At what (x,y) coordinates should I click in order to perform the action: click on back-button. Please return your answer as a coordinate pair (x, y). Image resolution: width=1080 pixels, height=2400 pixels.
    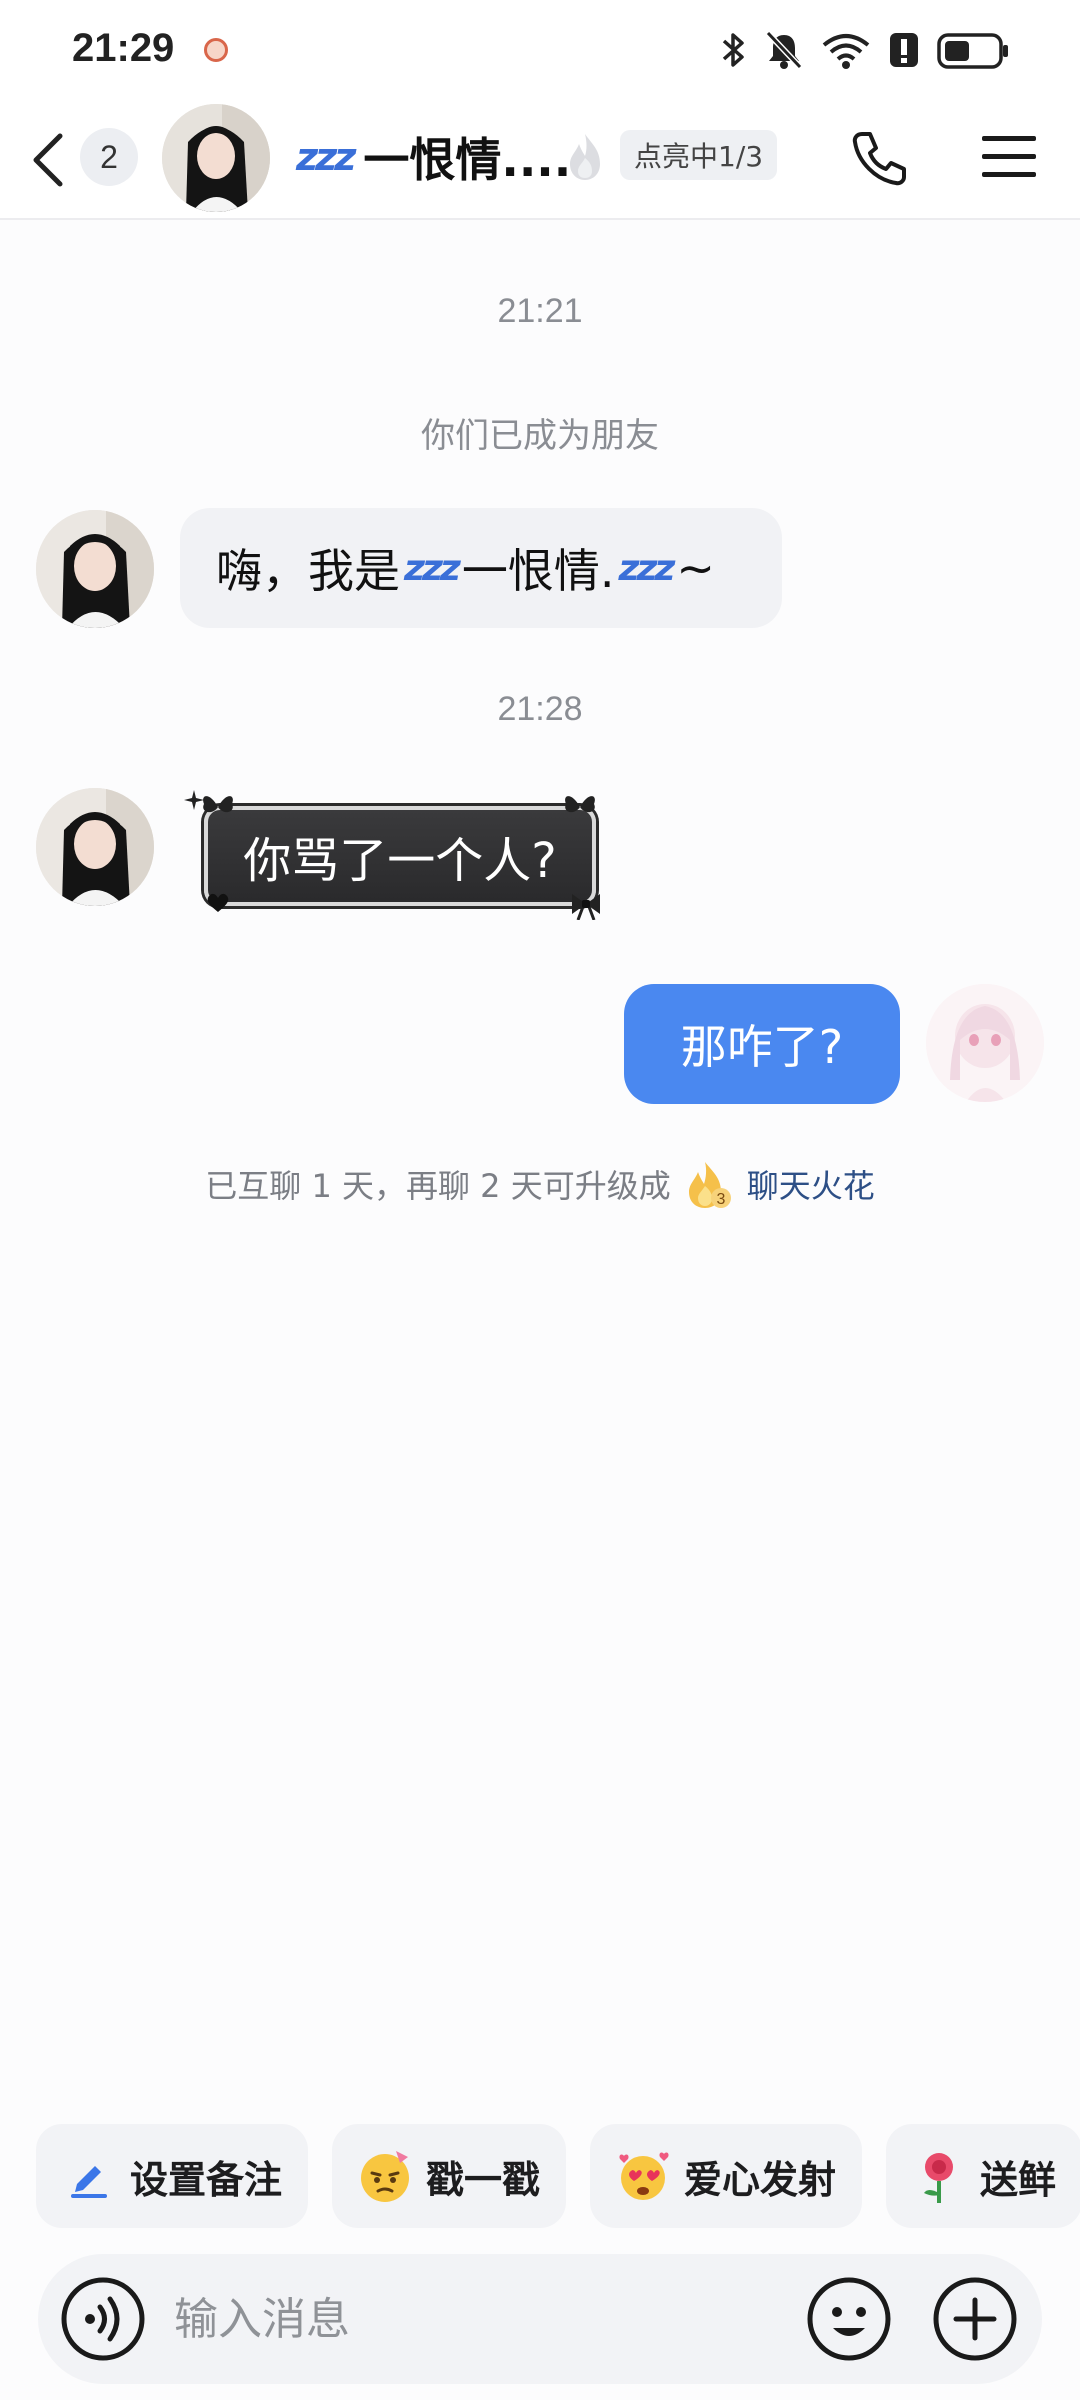
    Looking at the image, I should click on (48, 160).